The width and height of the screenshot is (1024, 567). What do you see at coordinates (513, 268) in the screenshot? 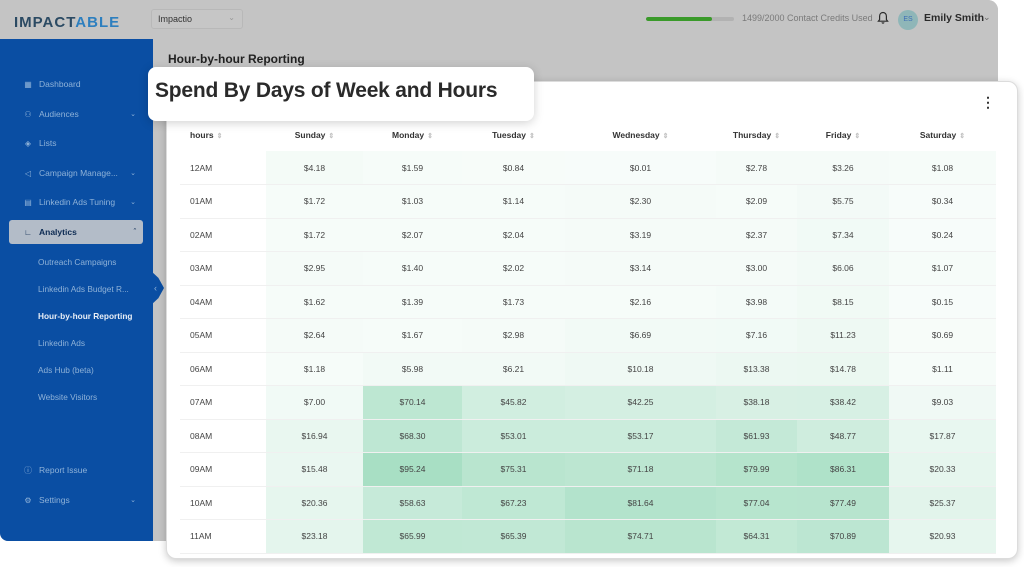
I see `spend-cell: $2.02` at bounding box center [513, 268].